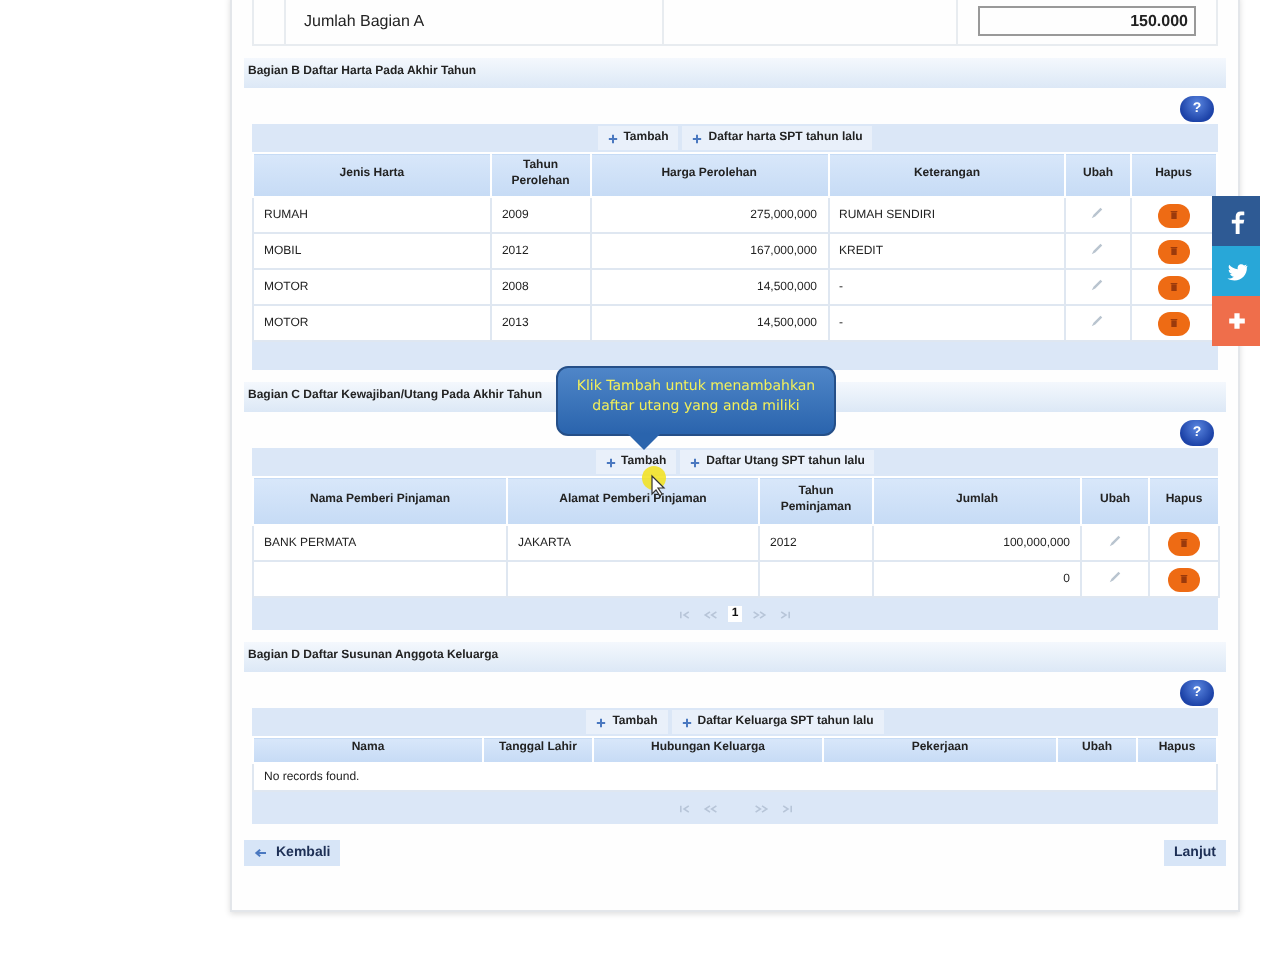  Describe the element at coordinates (261, 853) in the screenshot. I see `left-arrow-icon` at that location.